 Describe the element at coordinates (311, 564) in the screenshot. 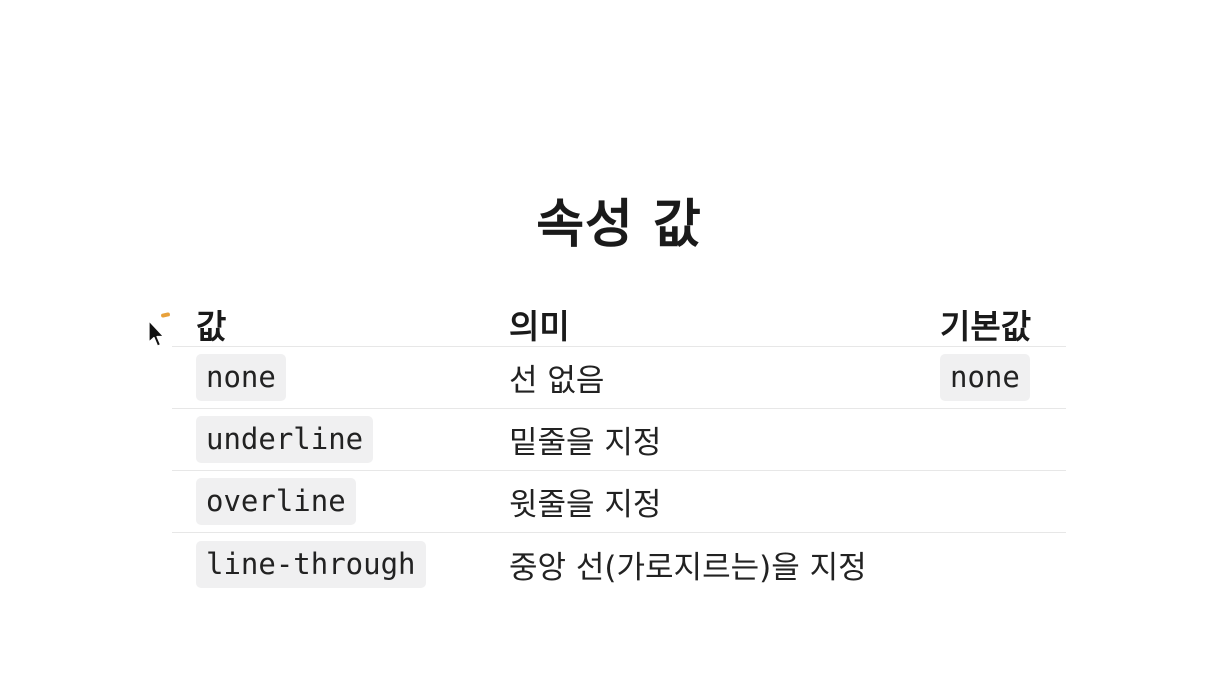

I see `value-code: line-through` at that location.